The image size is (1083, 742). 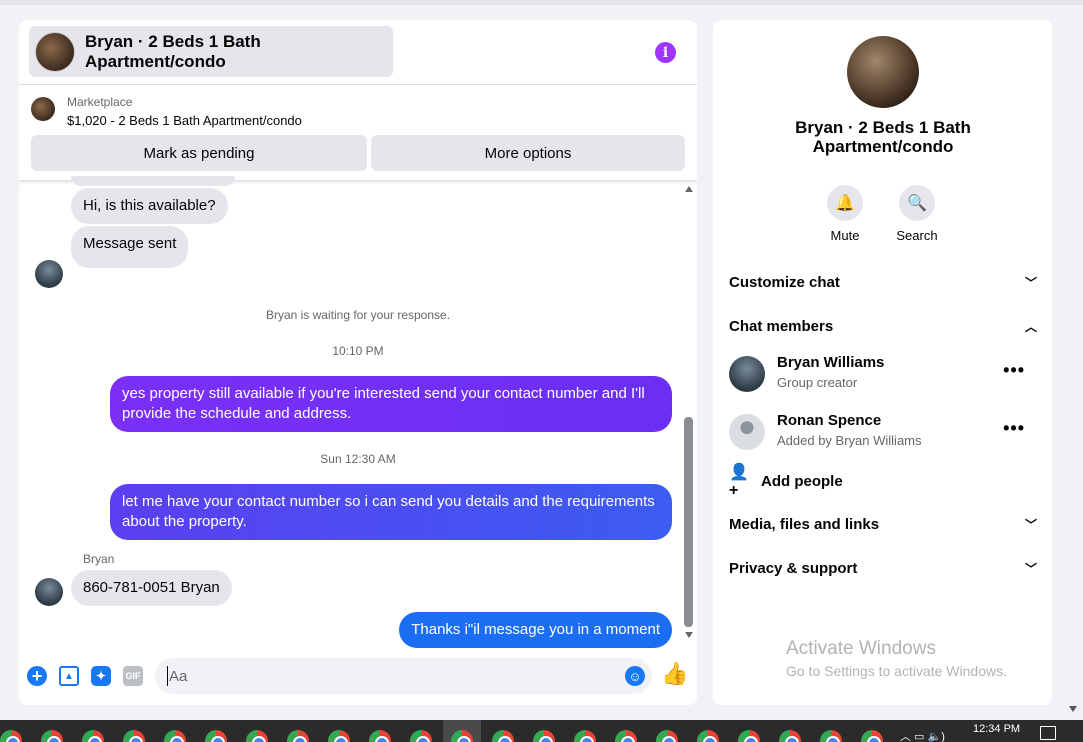 I want to click on taskbar-clock: 12:34 PM, so click(x=996, y=729).